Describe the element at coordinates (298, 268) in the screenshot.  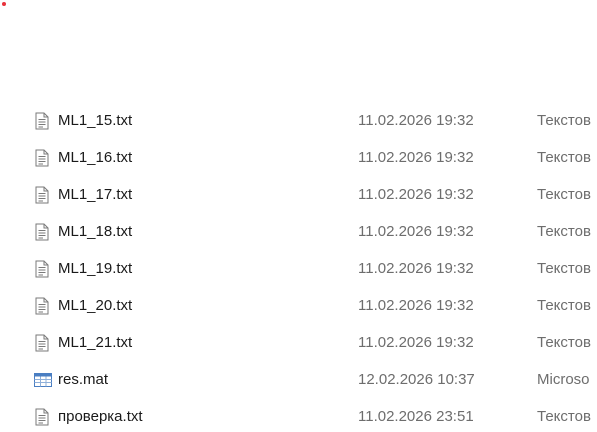
I see `file-row: ML1_19.txt 11.02.2026 19:32 Текстов` at that location.